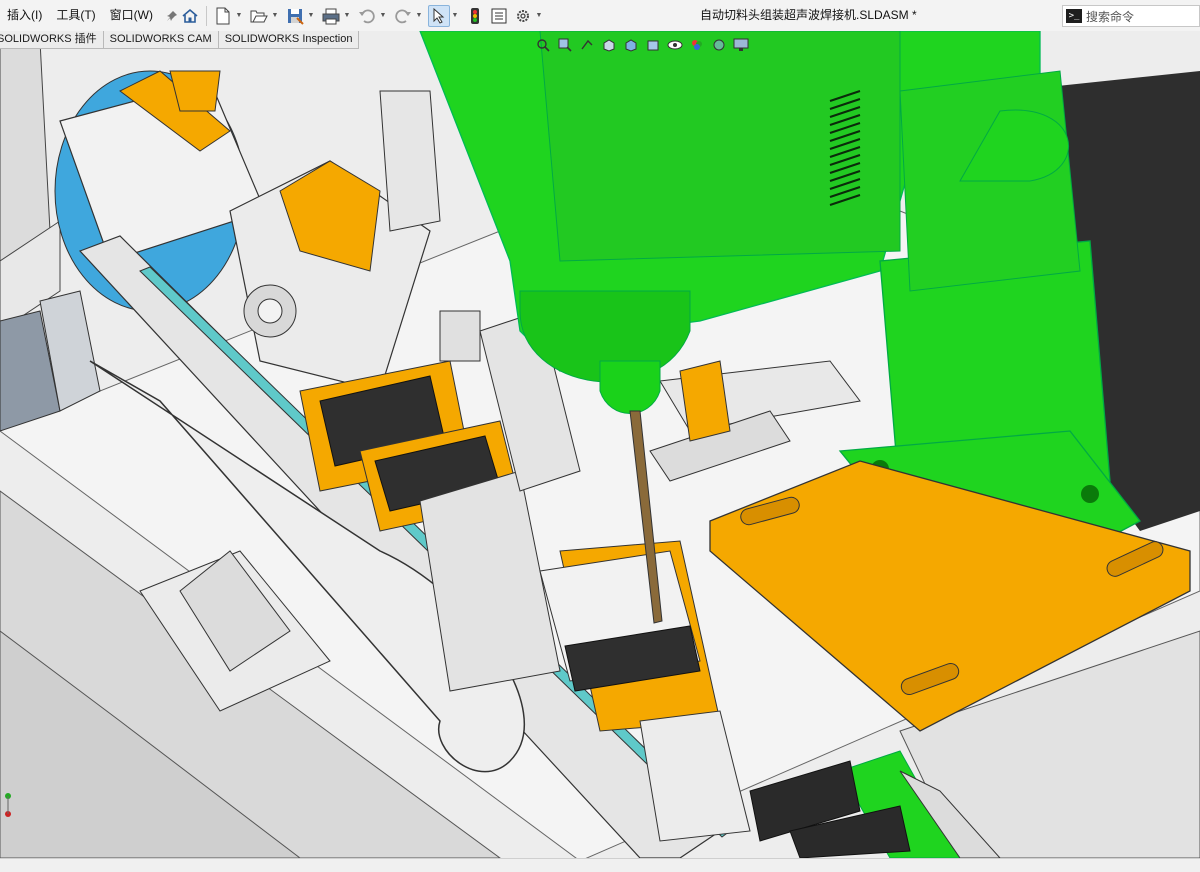  I want to click on print-dropdown-icon: ▼, so click(347, 16).